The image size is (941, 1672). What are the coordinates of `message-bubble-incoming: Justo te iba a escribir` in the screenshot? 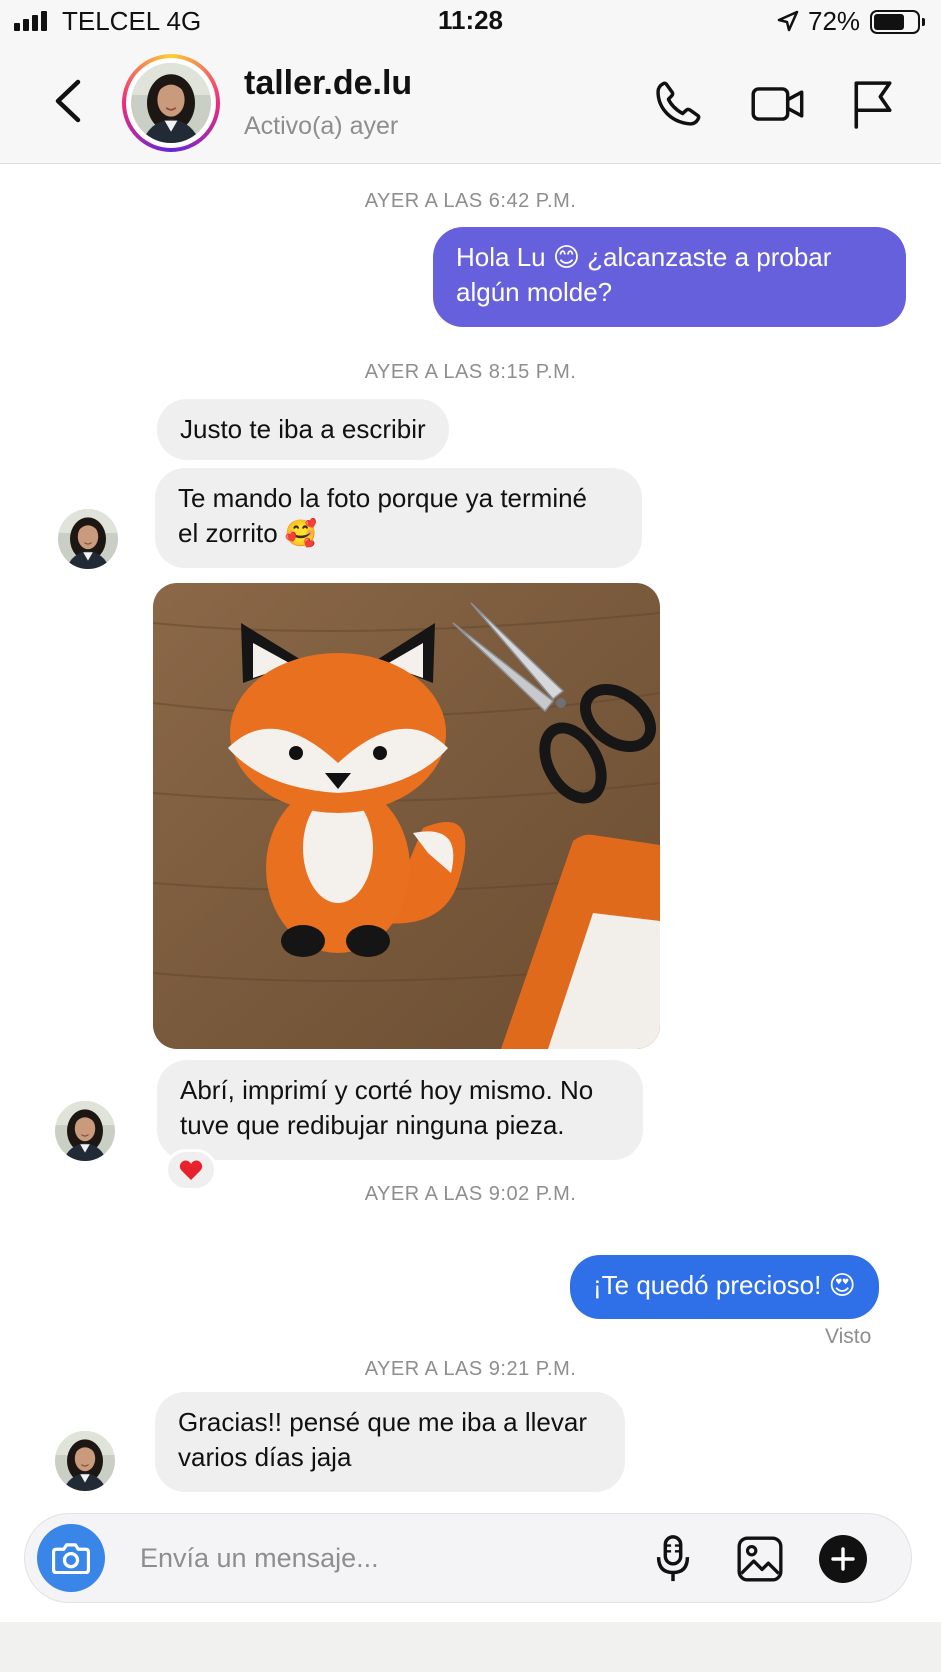 It's located at (303, 429).